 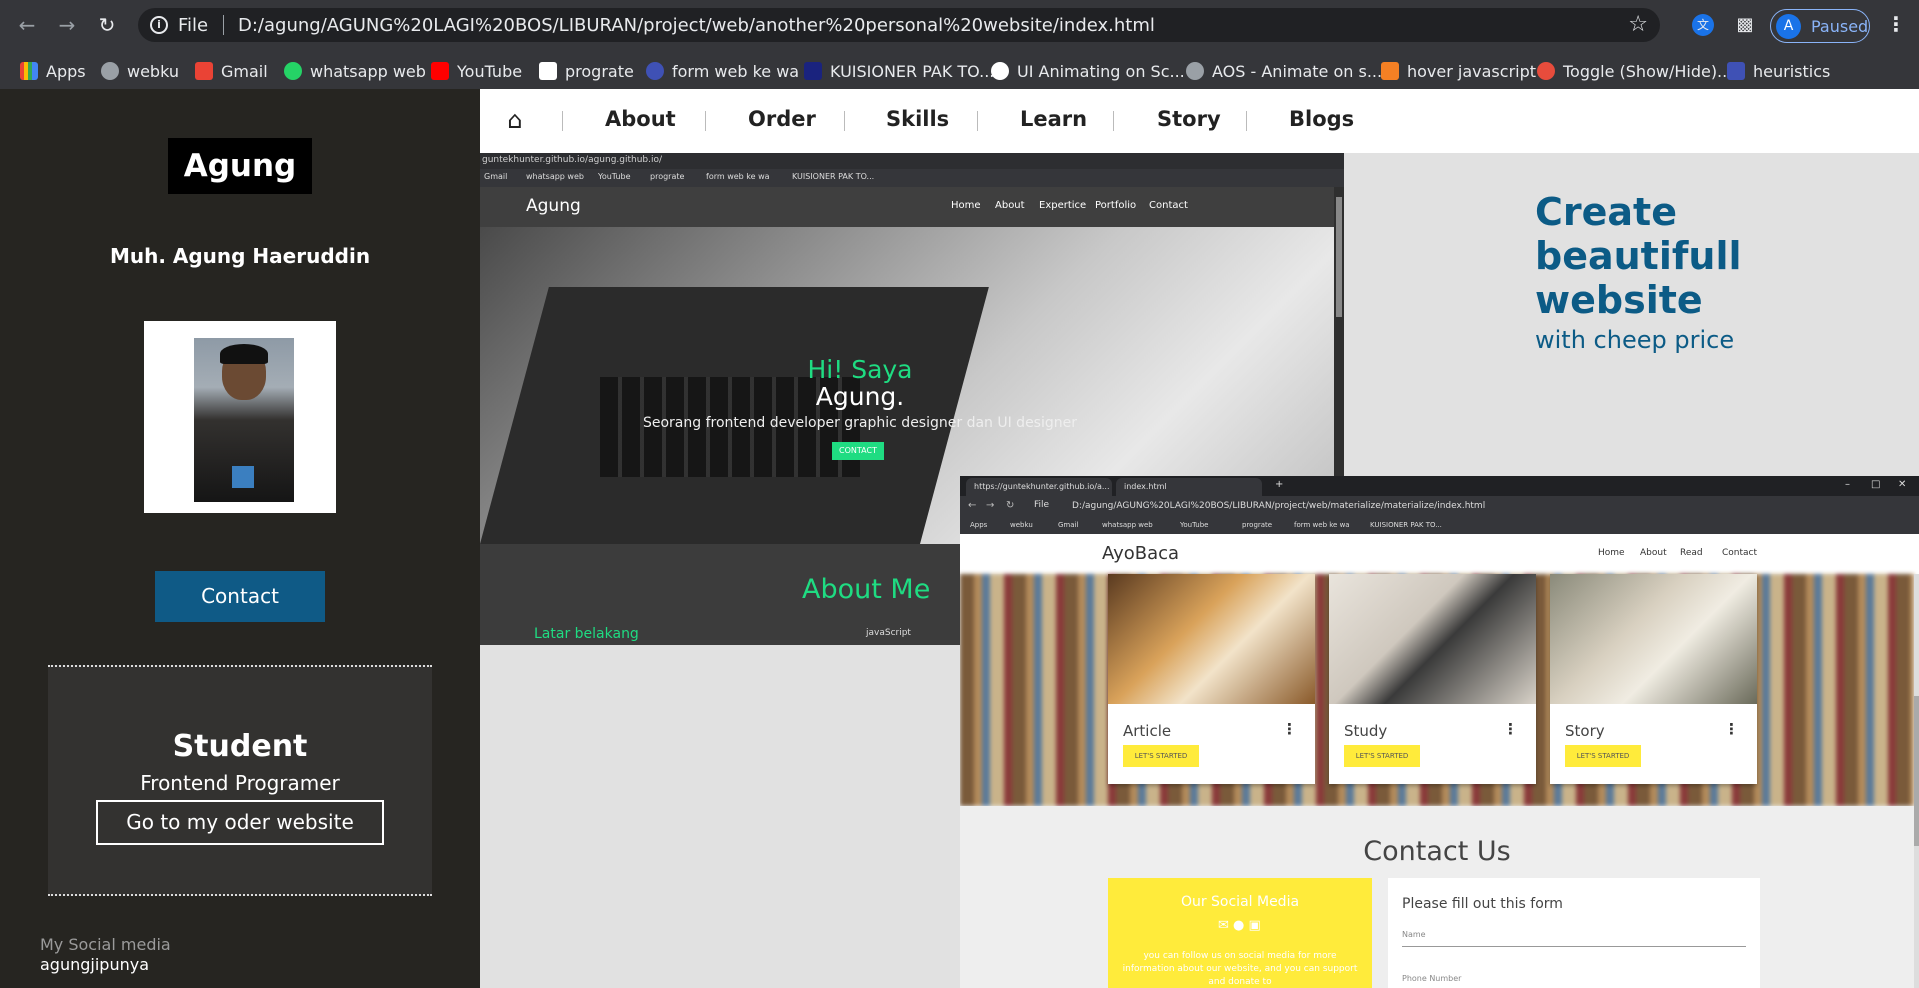 What do you see at coordinates (553, 206) in the screenshot?
I see `screenshot-brand: Agung` at bounding box center [553, 206].